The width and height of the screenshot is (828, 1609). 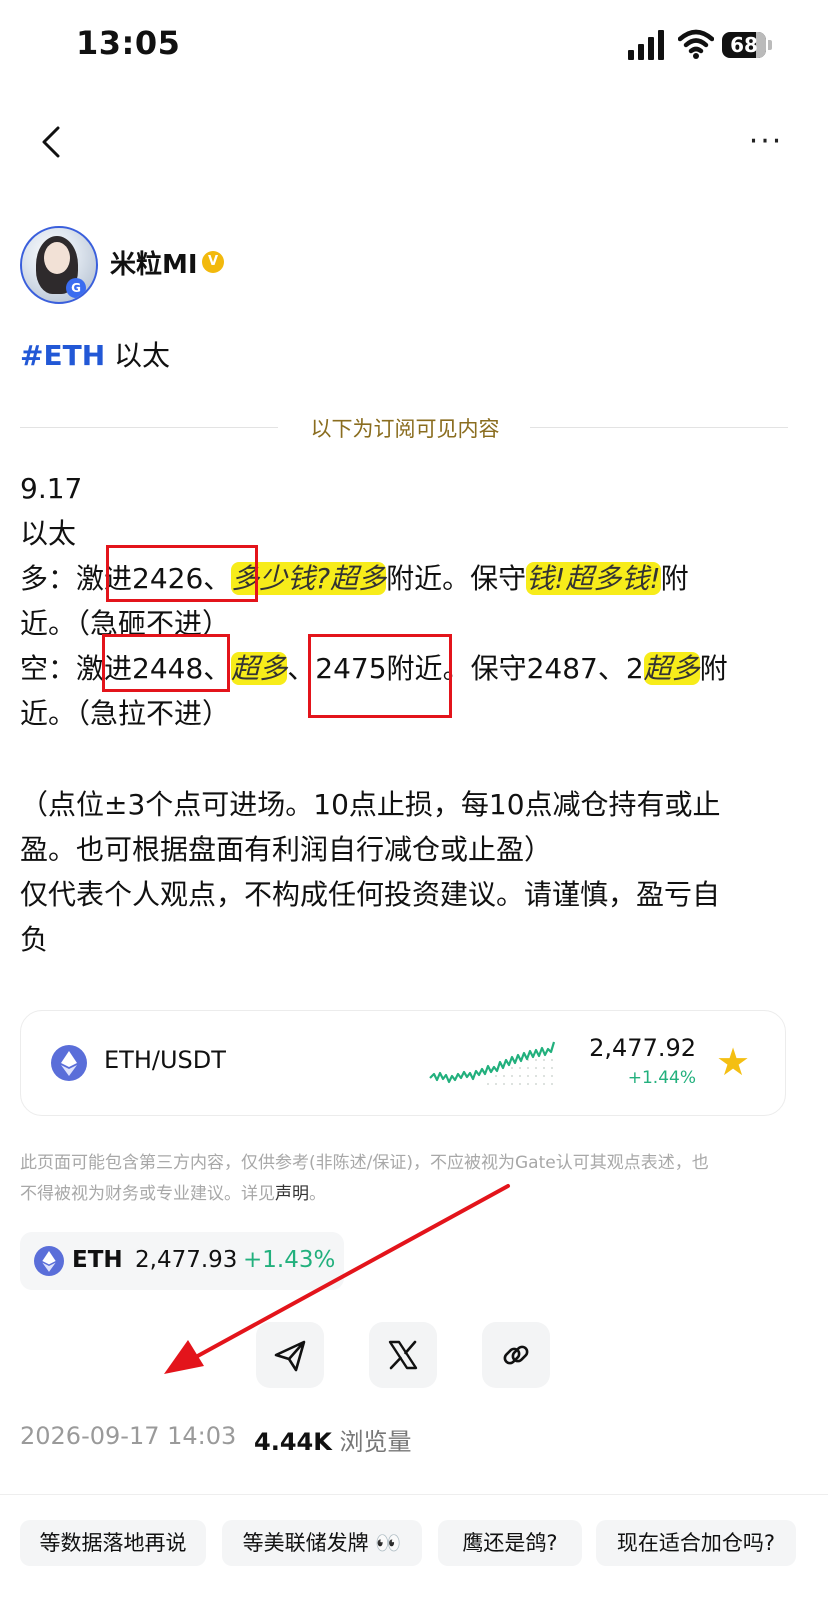 What do you see at coordinates (659, 427) in the screenshot?
I see `divider-right` at bounding box center [659, 427].